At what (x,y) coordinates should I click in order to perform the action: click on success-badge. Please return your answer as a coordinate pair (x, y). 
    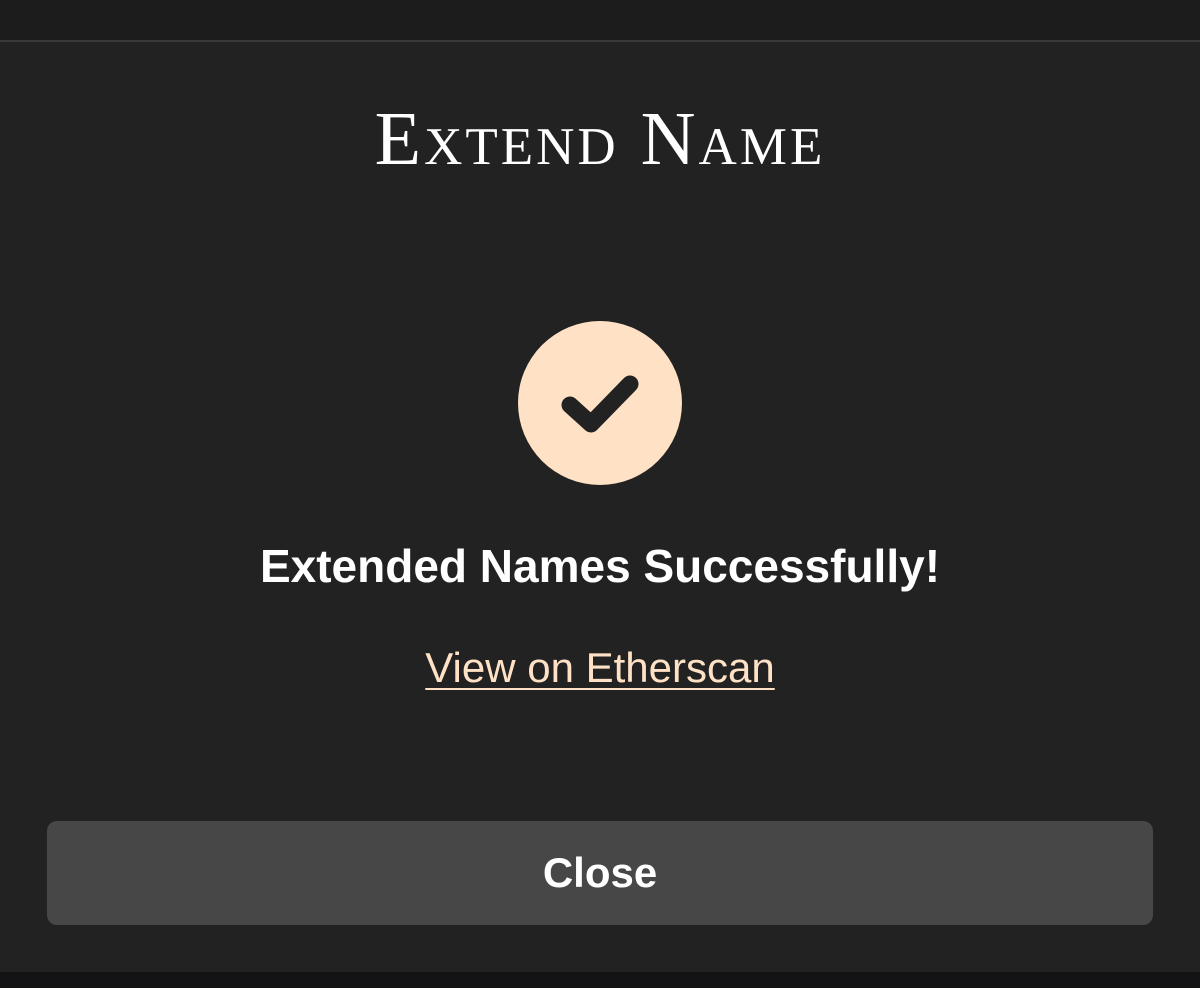
    Looking at the image, I should click on (600, 403).